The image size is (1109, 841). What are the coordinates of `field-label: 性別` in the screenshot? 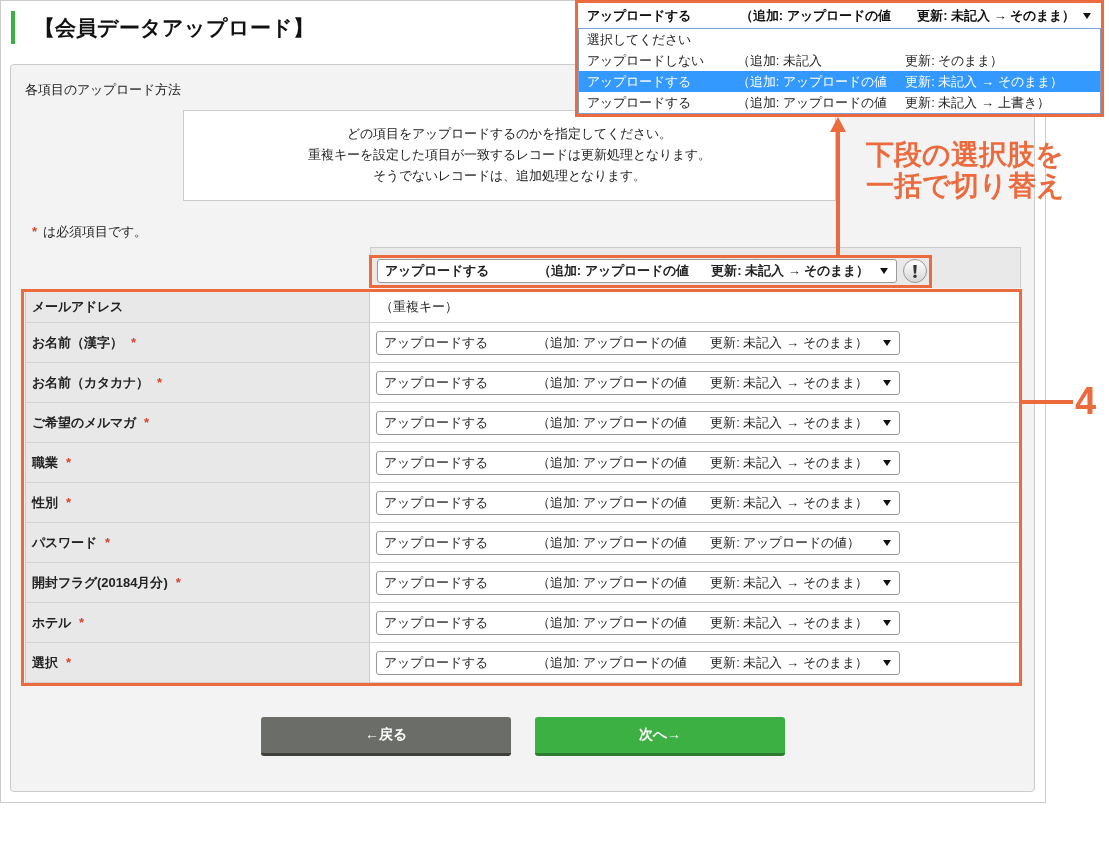 It's located at (45, 502).